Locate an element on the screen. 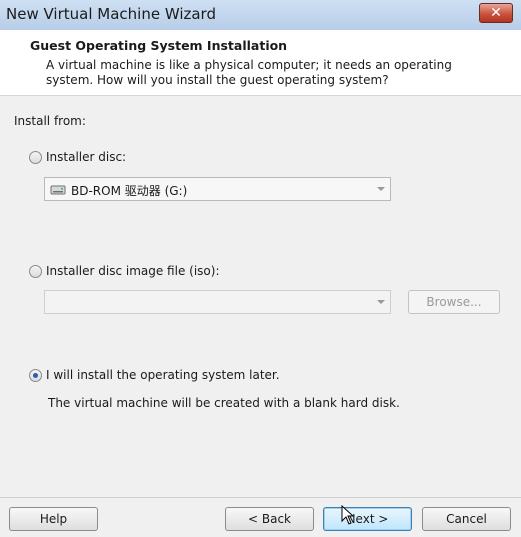 This screenshot has height=537, width=521. page-title: Guest Operating System Installation is located at coordinates (159, 45).